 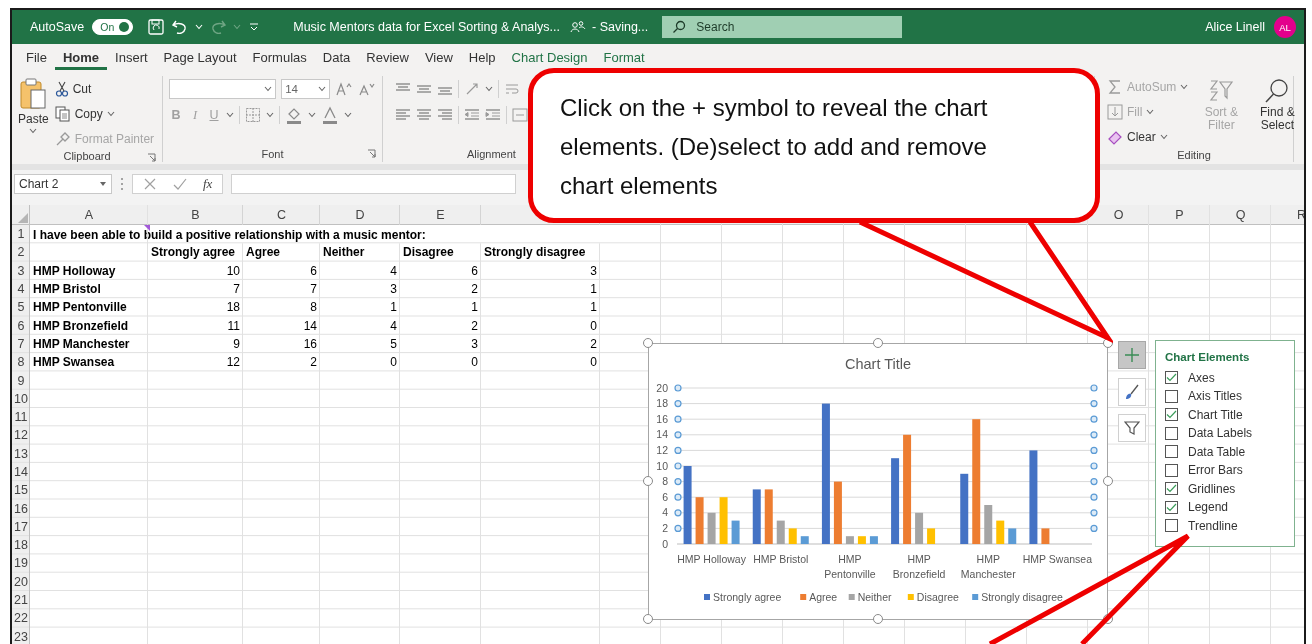 I want to click on chart-title: Chart Title, so click(x=878, y=364).